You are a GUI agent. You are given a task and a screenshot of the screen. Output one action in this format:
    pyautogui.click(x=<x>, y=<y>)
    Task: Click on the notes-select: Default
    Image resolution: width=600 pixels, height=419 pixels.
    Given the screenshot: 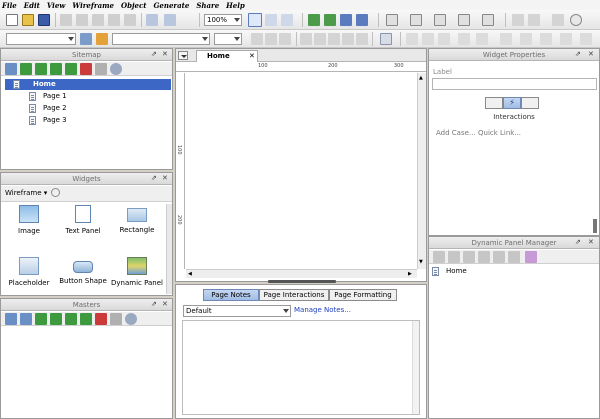 What is the action you would take?
    pyautogui.click(x=237, y=311)
    